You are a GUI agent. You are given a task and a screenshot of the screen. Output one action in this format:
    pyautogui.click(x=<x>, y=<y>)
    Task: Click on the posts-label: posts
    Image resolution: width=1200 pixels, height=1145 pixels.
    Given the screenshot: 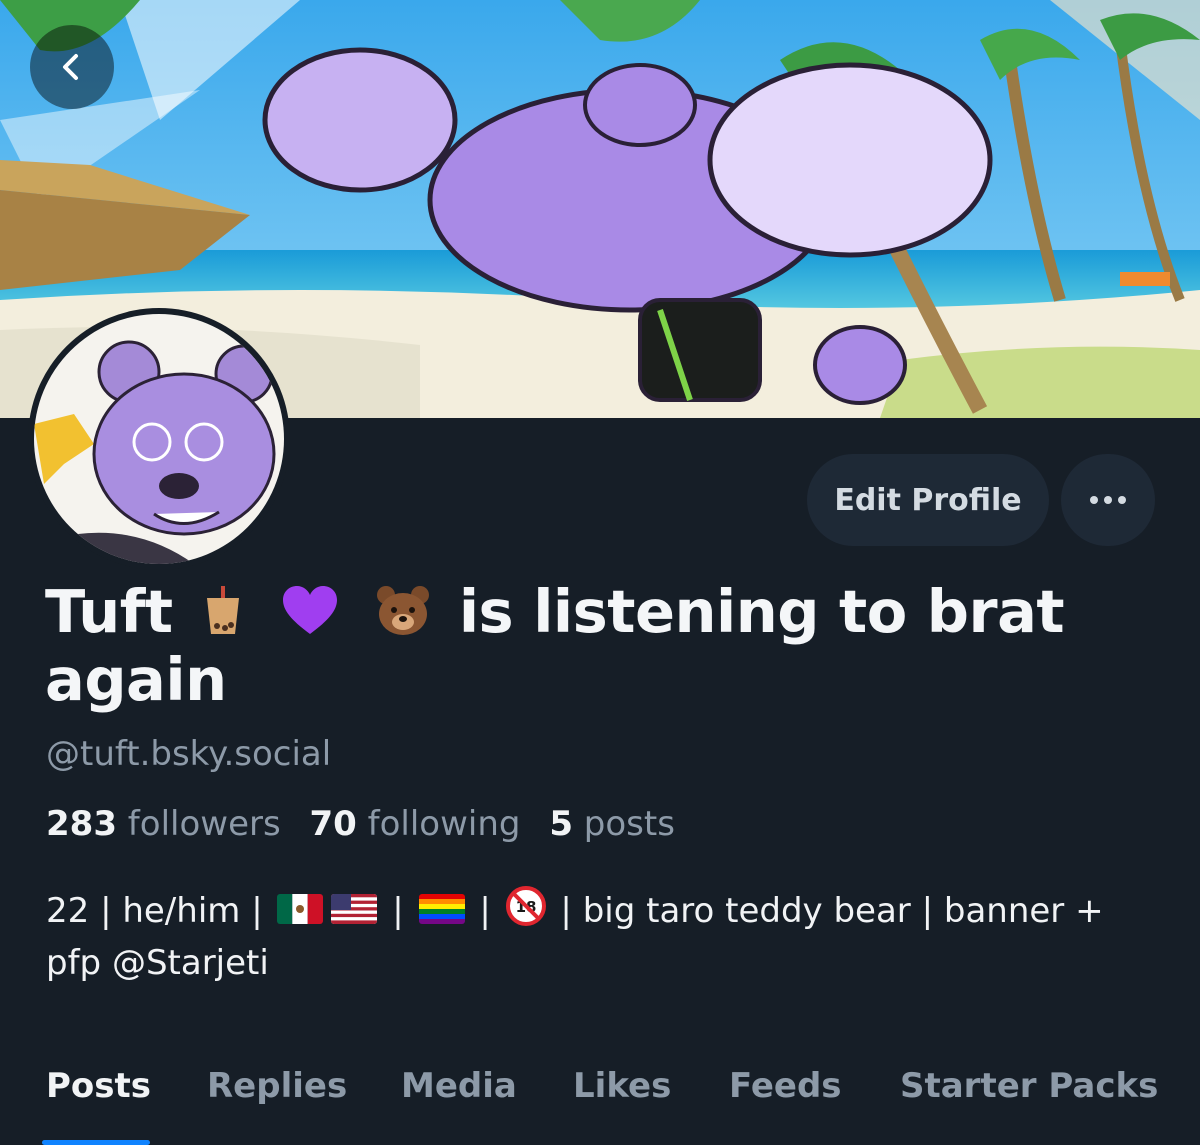 What is the action you would take?
    pyautogui.click(x=629, y=824)
    